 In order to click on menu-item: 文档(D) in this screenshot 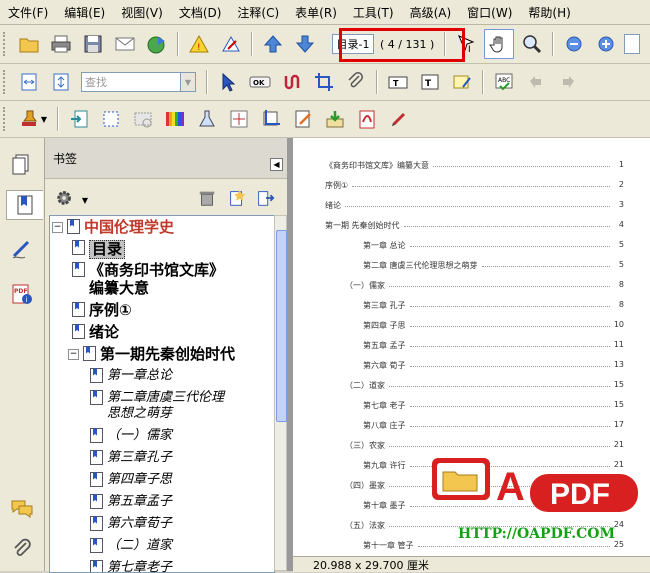, I will do `click(200, 12)`.